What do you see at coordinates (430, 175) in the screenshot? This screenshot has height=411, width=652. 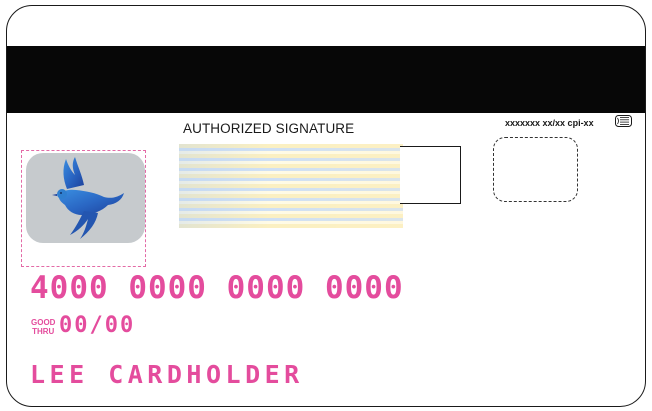 I see `cvv-box` at bounding box center [430, 175].